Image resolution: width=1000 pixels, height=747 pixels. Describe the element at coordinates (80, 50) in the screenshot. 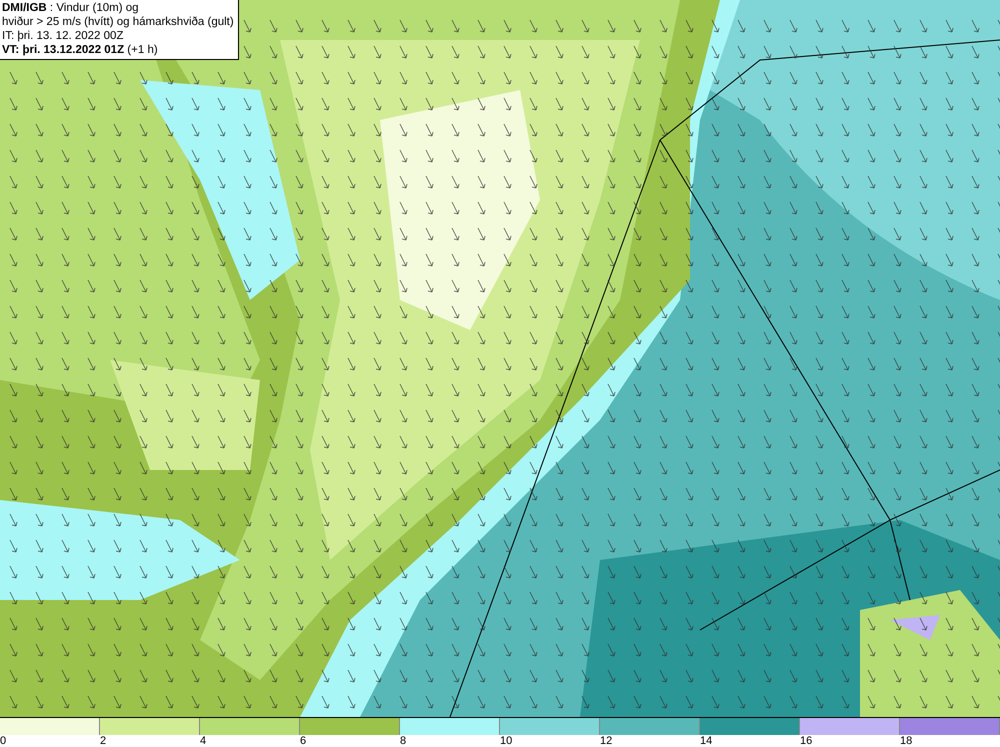

I see `caption-text: VT: þri. 13.12.2022 01Z (+1 h)` at that location.